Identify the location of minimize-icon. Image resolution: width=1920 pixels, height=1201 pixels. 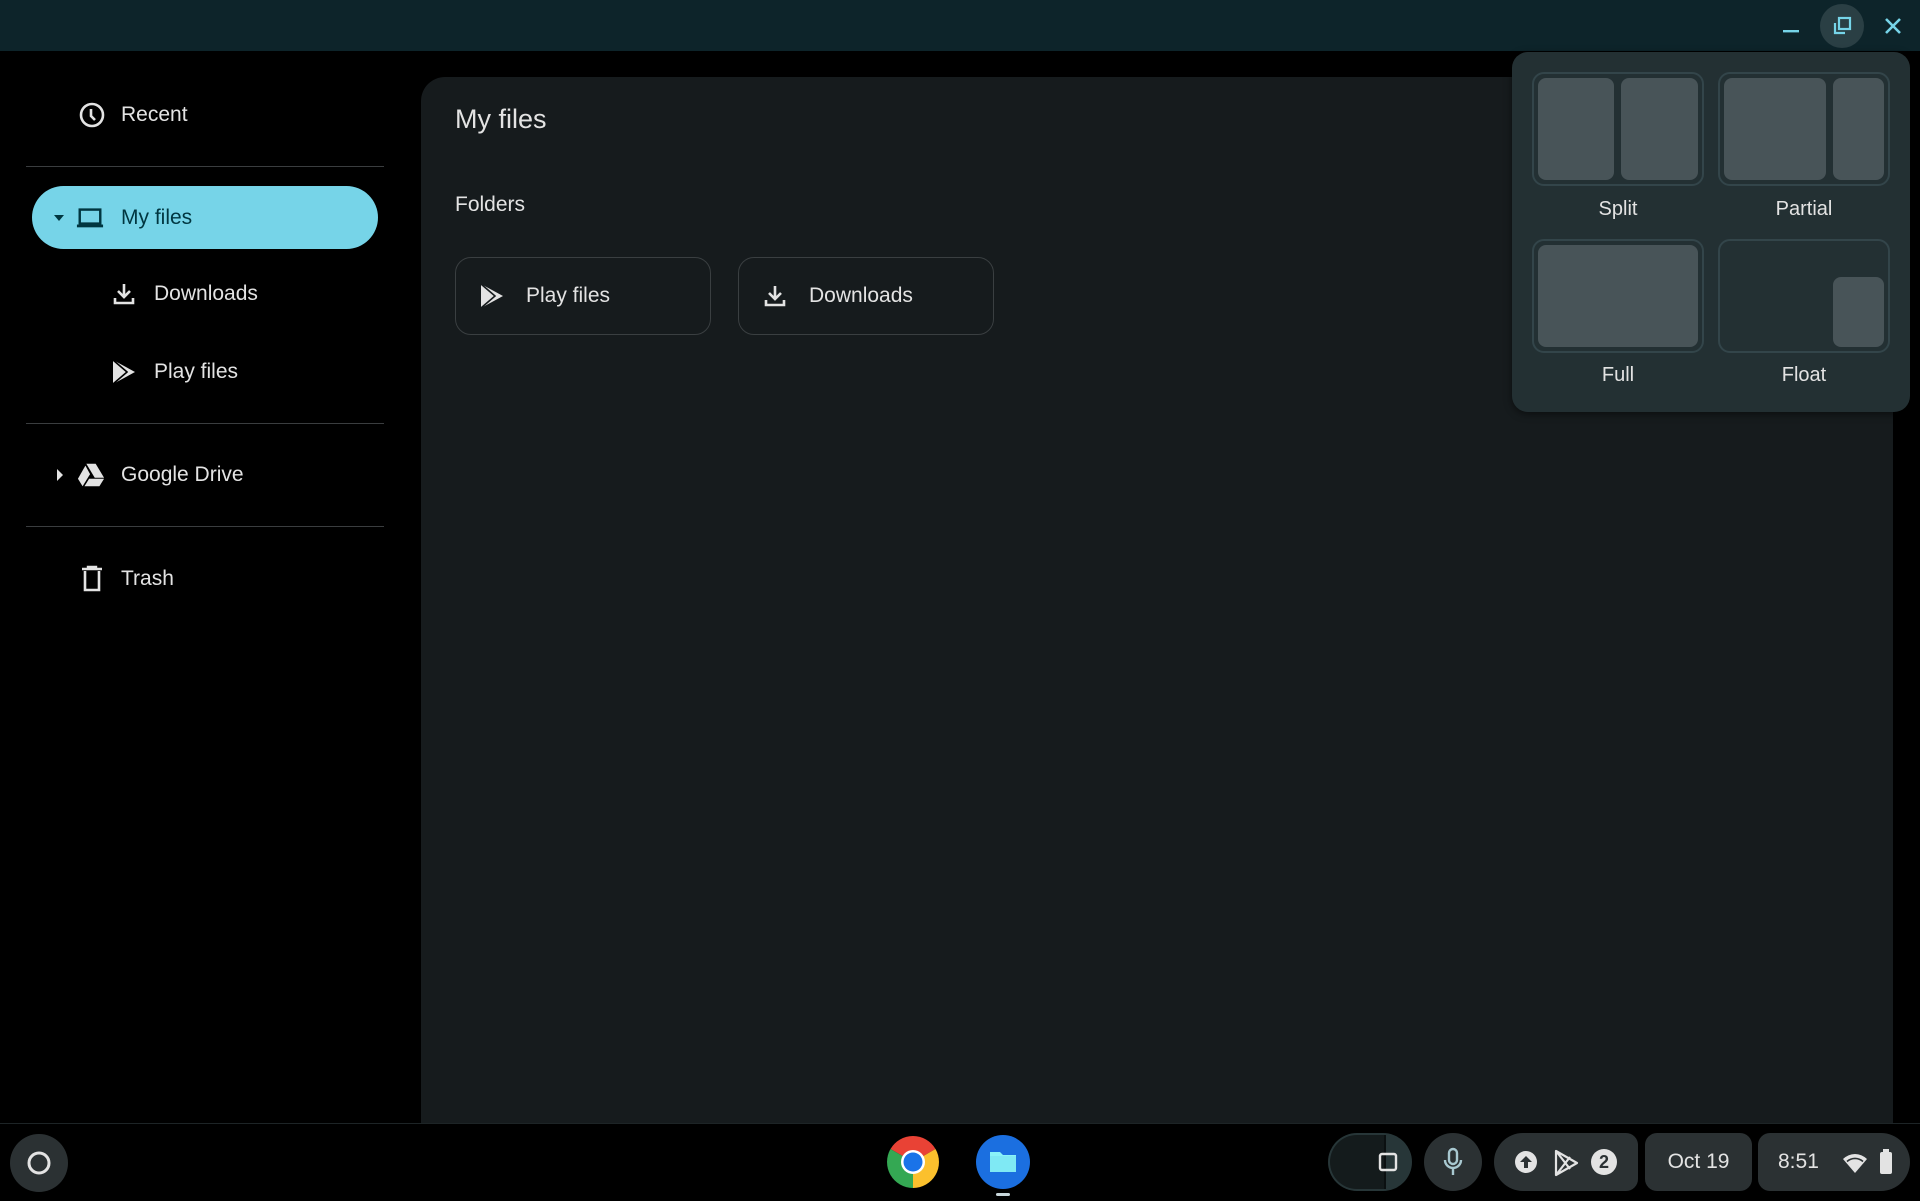
(1791, 31).